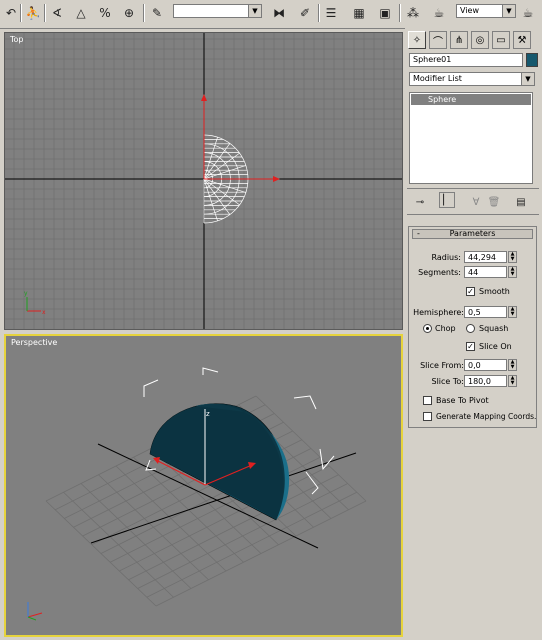  I want to click on select-and-link-icon: ⛹, so click(33, 13).